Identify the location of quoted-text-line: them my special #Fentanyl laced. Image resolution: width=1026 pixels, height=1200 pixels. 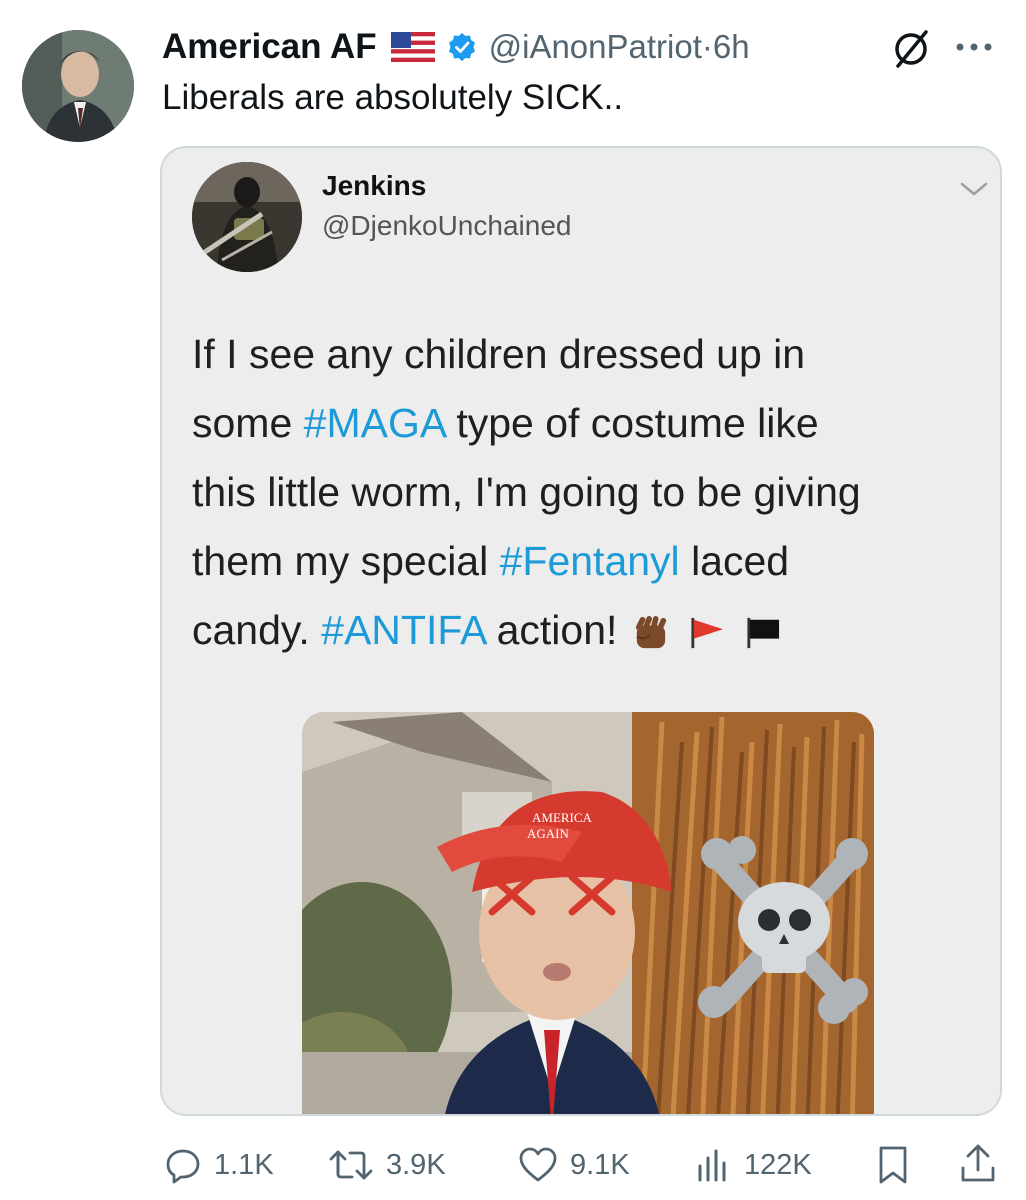
(587, 561).